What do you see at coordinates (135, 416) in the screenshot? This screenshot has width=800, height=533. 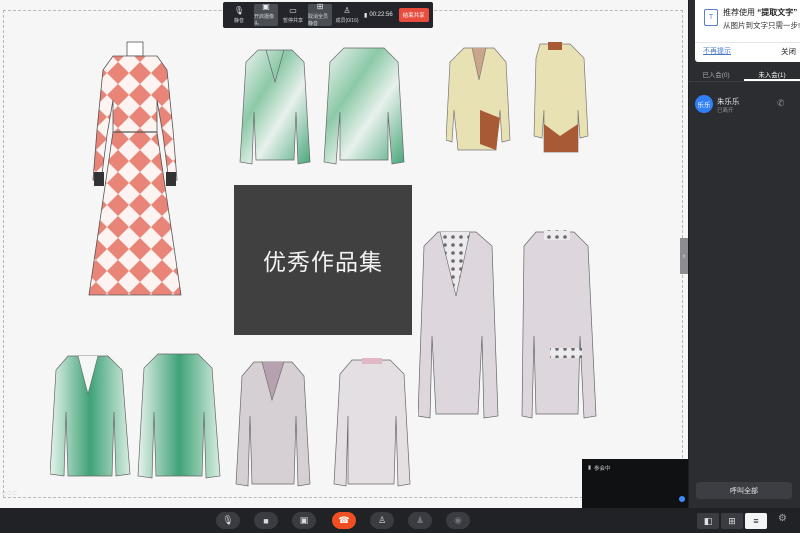 I see `green-gradient-jacket-sketch` at bounding box center [135, 416].